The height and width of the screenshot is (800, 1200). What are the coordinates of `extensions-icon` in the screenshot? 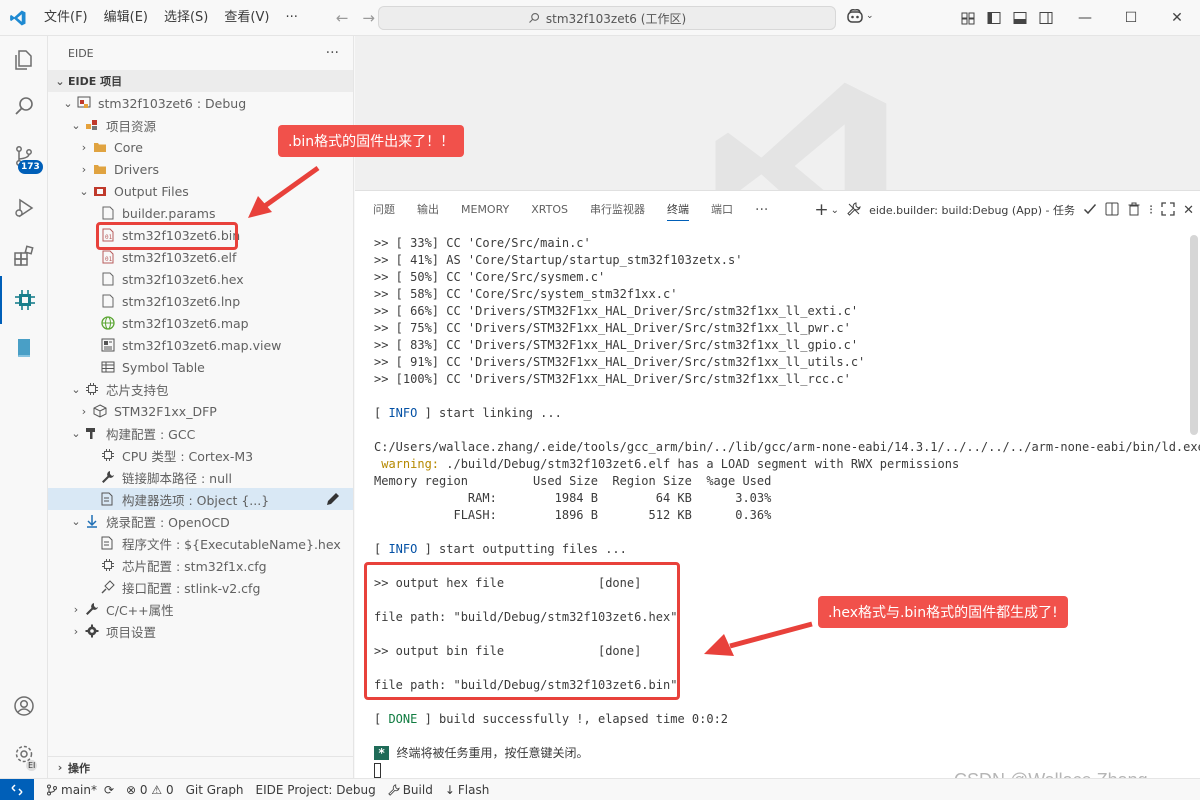 It's located at (24, 256).